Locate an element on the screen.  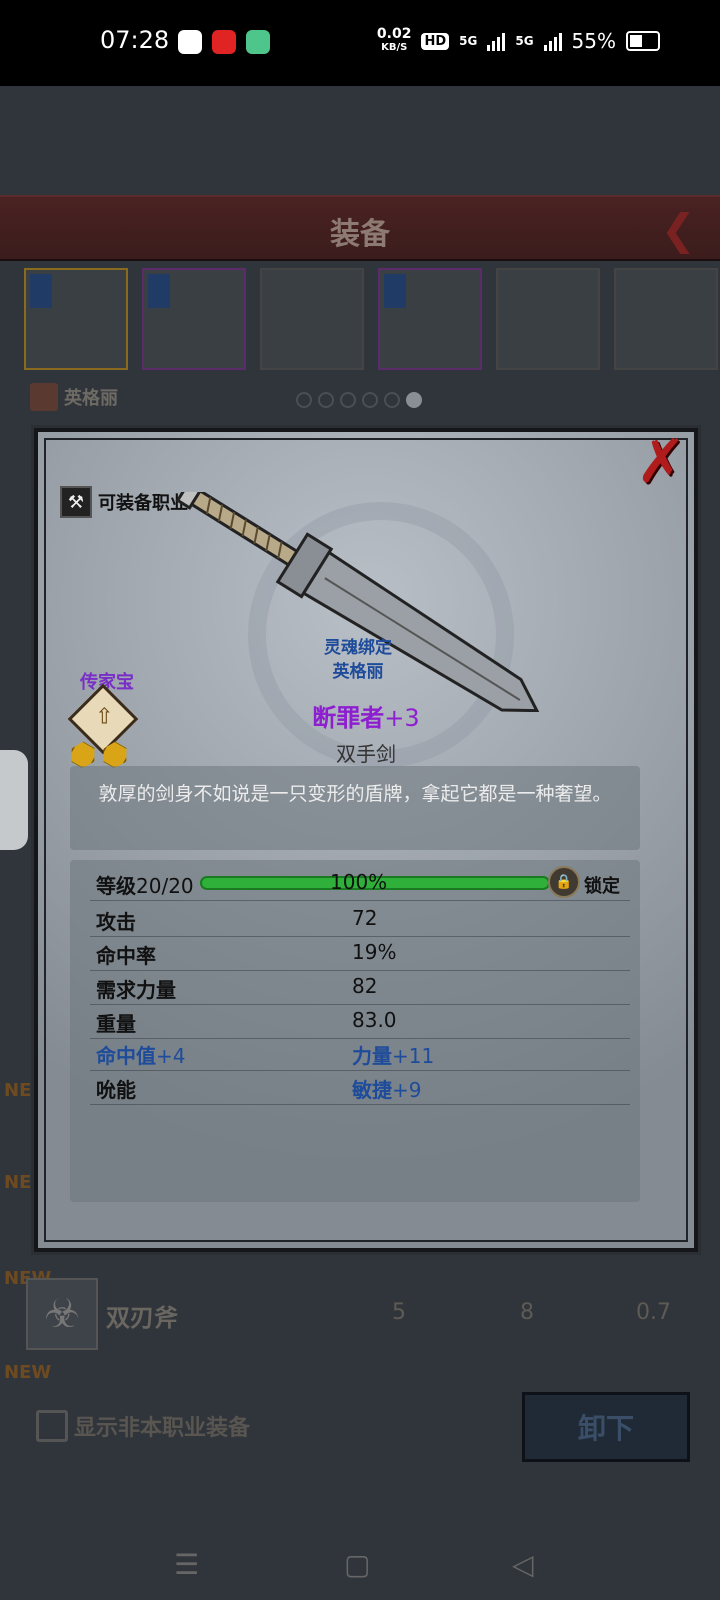
bonus-stat: 命中值+4 is located at coordinates (141, 1056).